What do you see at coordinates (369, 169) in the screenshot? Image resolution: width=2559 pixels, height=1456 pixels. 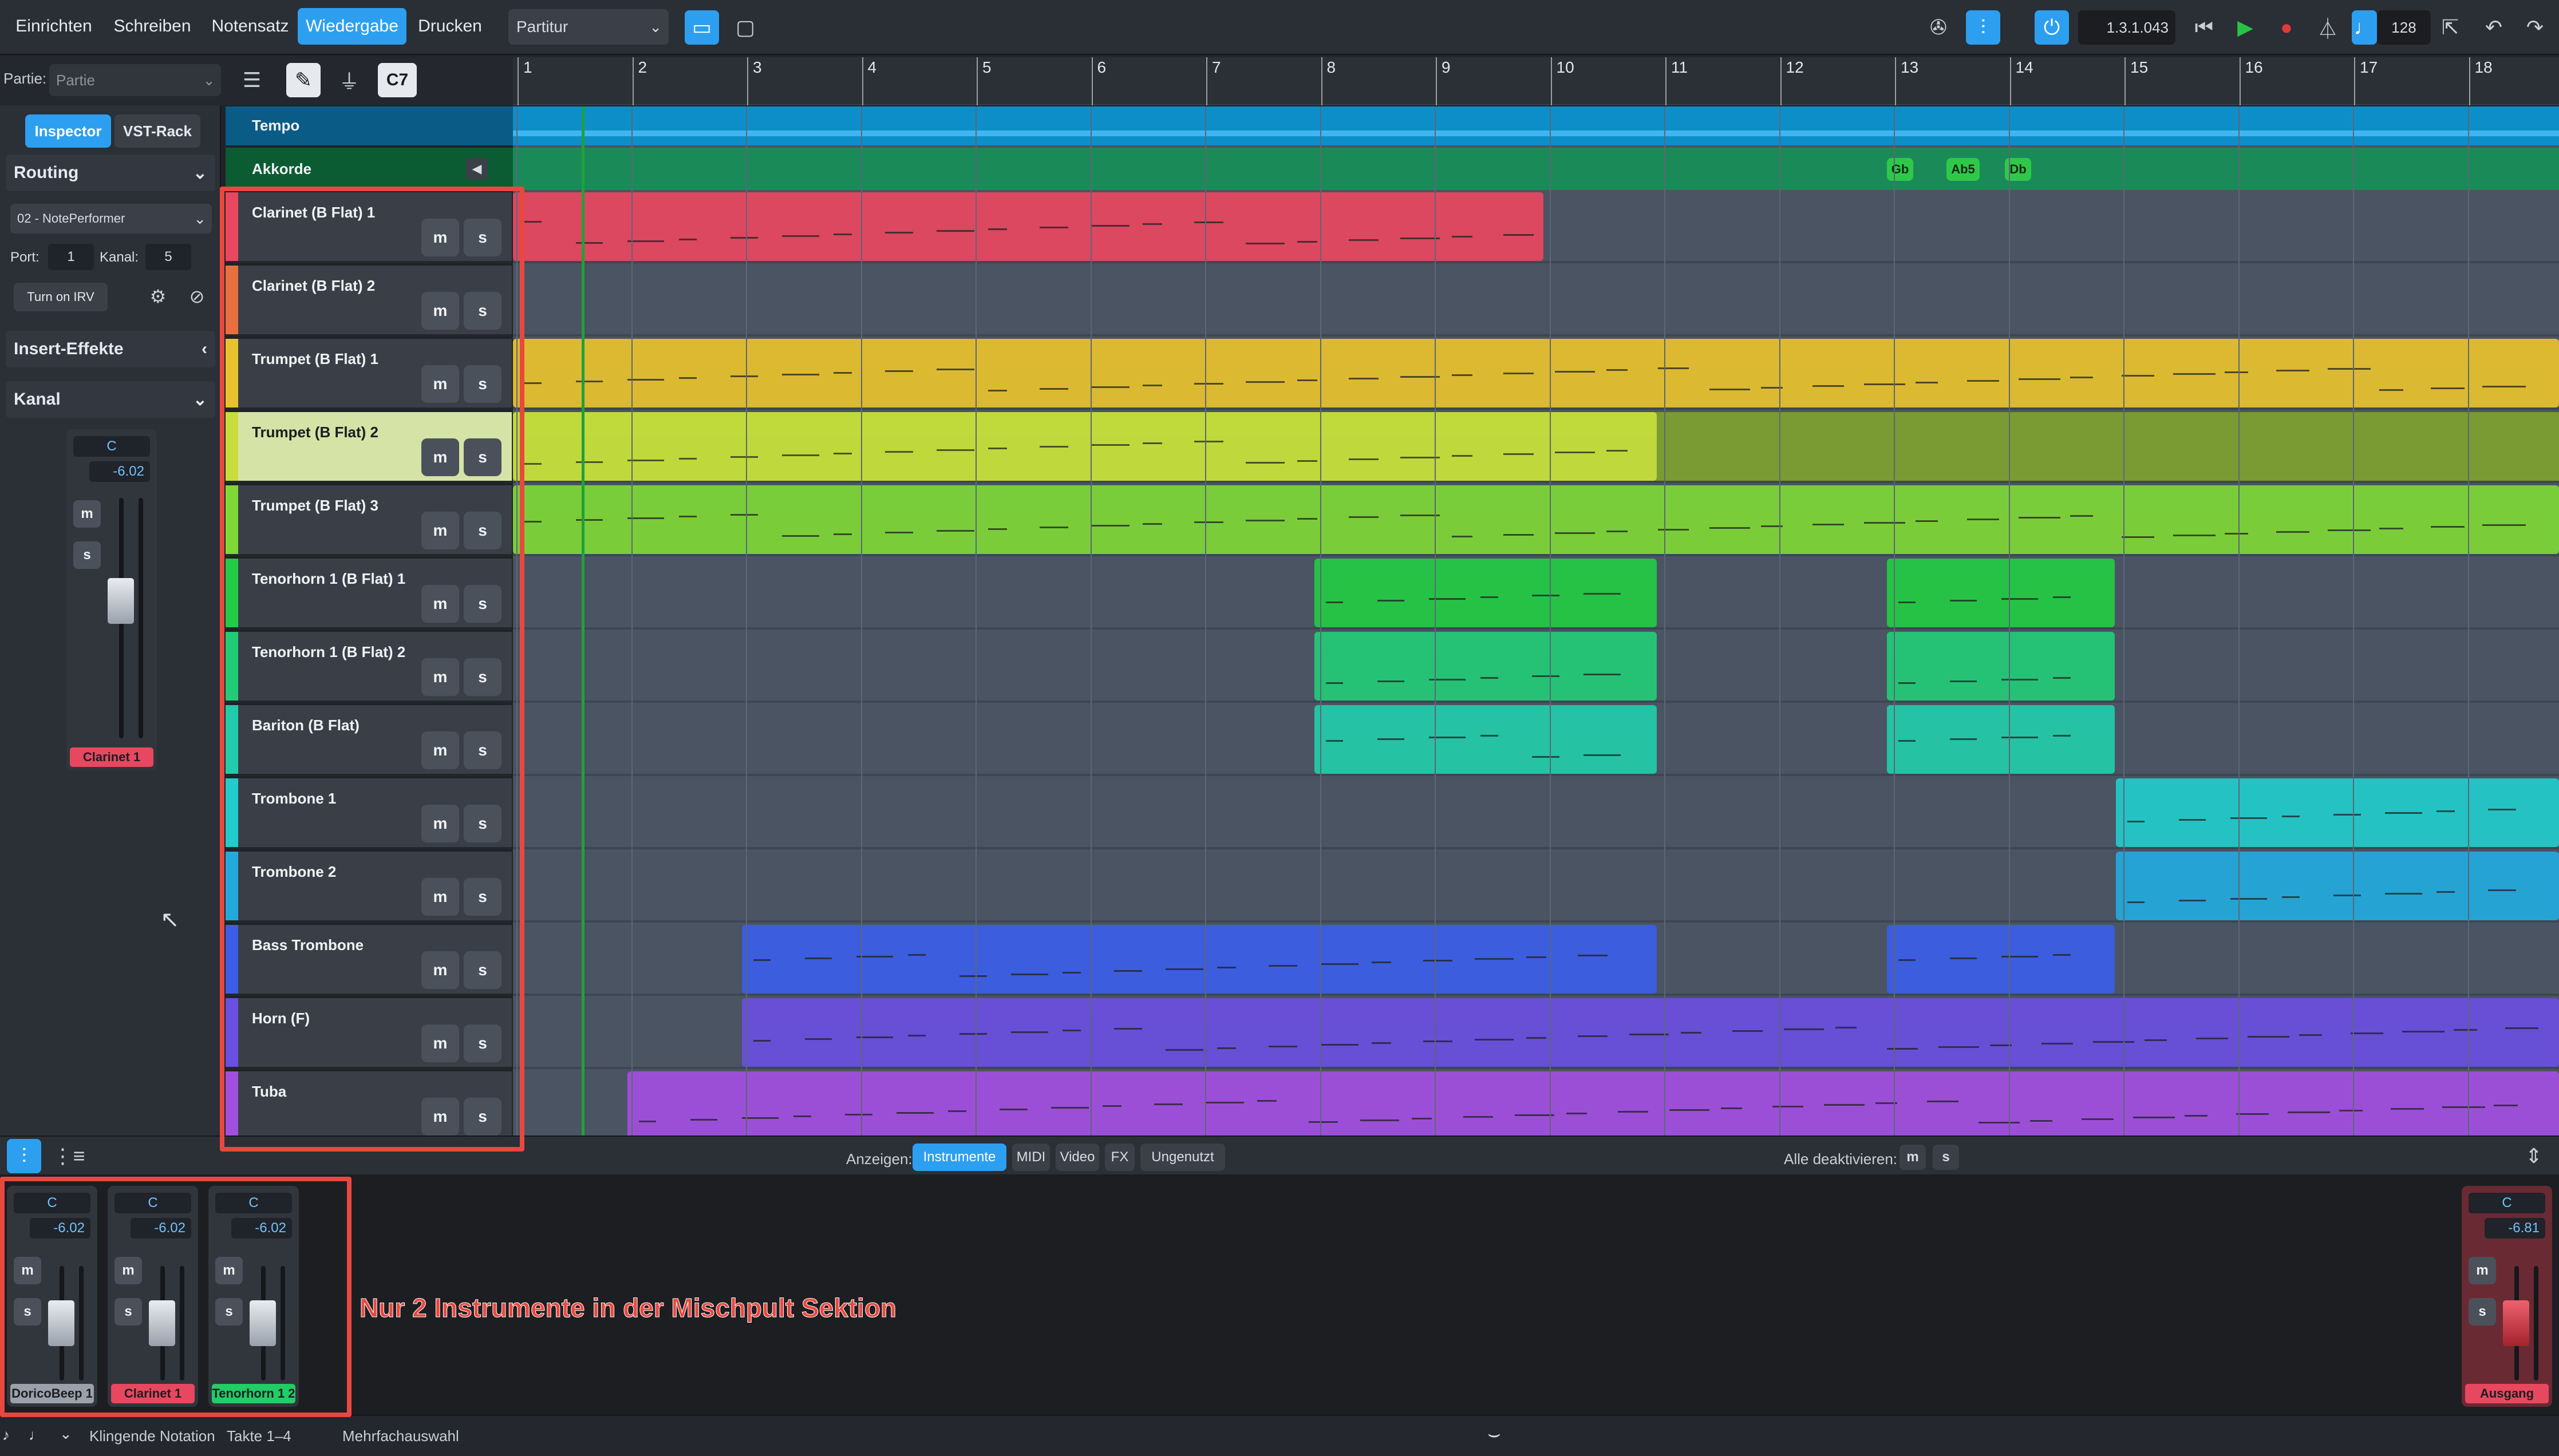 I see `chord-track-header: Akkorde ◀` at bounding box center [369, 169].